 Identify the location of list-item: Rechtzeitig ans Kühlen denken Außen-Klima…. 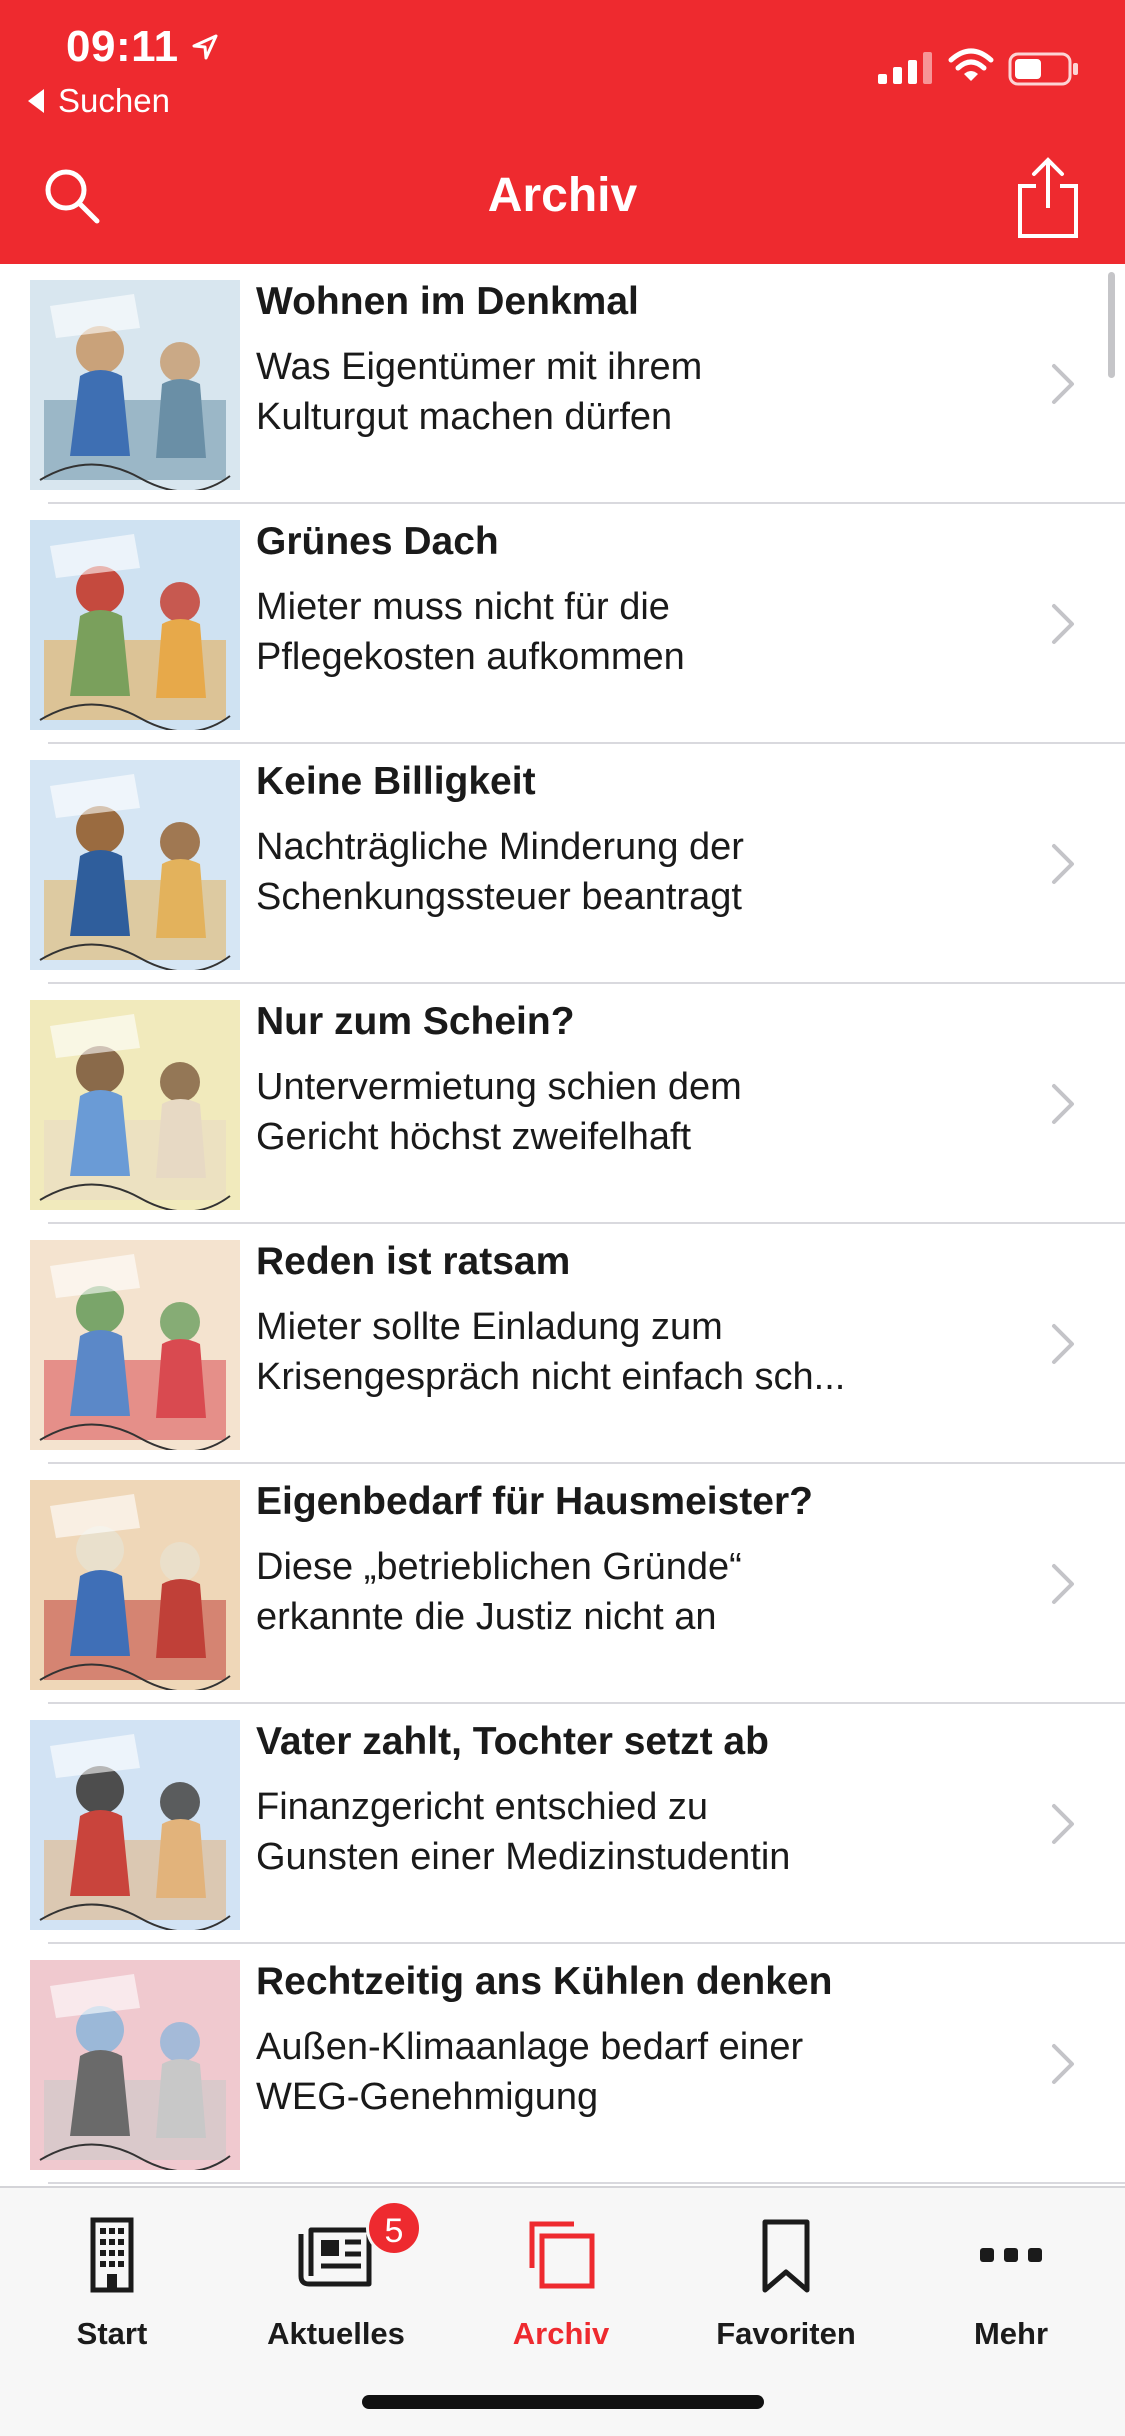
(562, 2064).